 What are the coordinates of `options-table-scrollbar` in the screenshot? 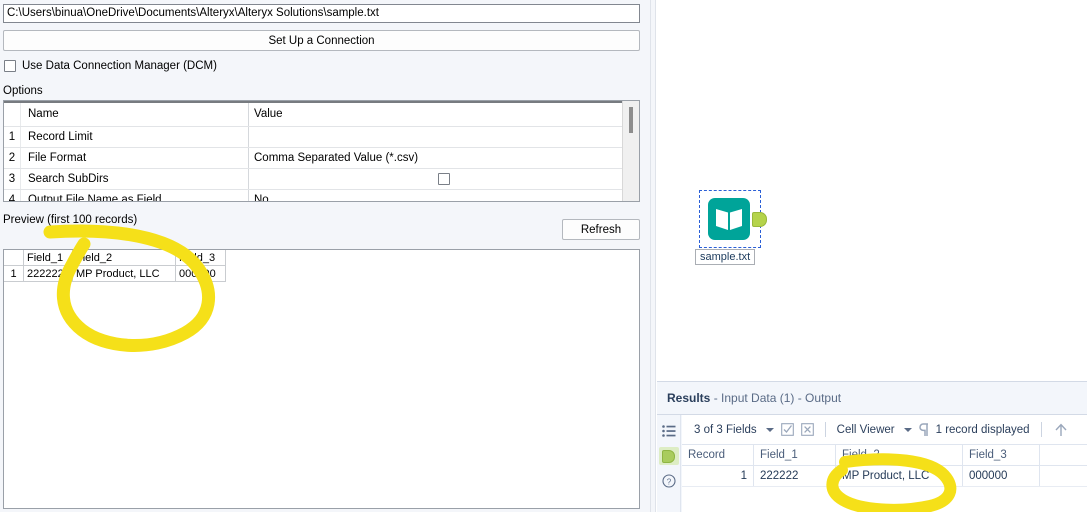 It's located at (630, 151).